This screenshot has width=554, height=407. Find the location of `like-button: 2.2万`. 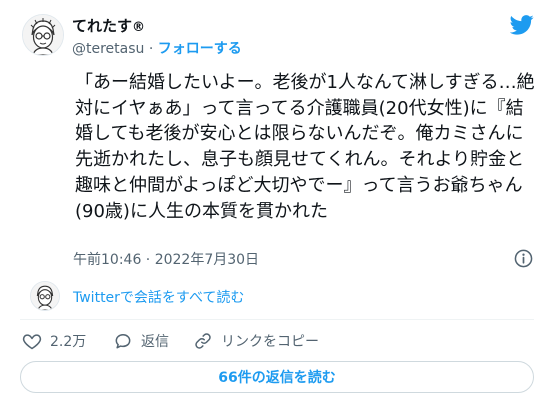

like-button: 2.2万 is located at coordinates (54, 341).